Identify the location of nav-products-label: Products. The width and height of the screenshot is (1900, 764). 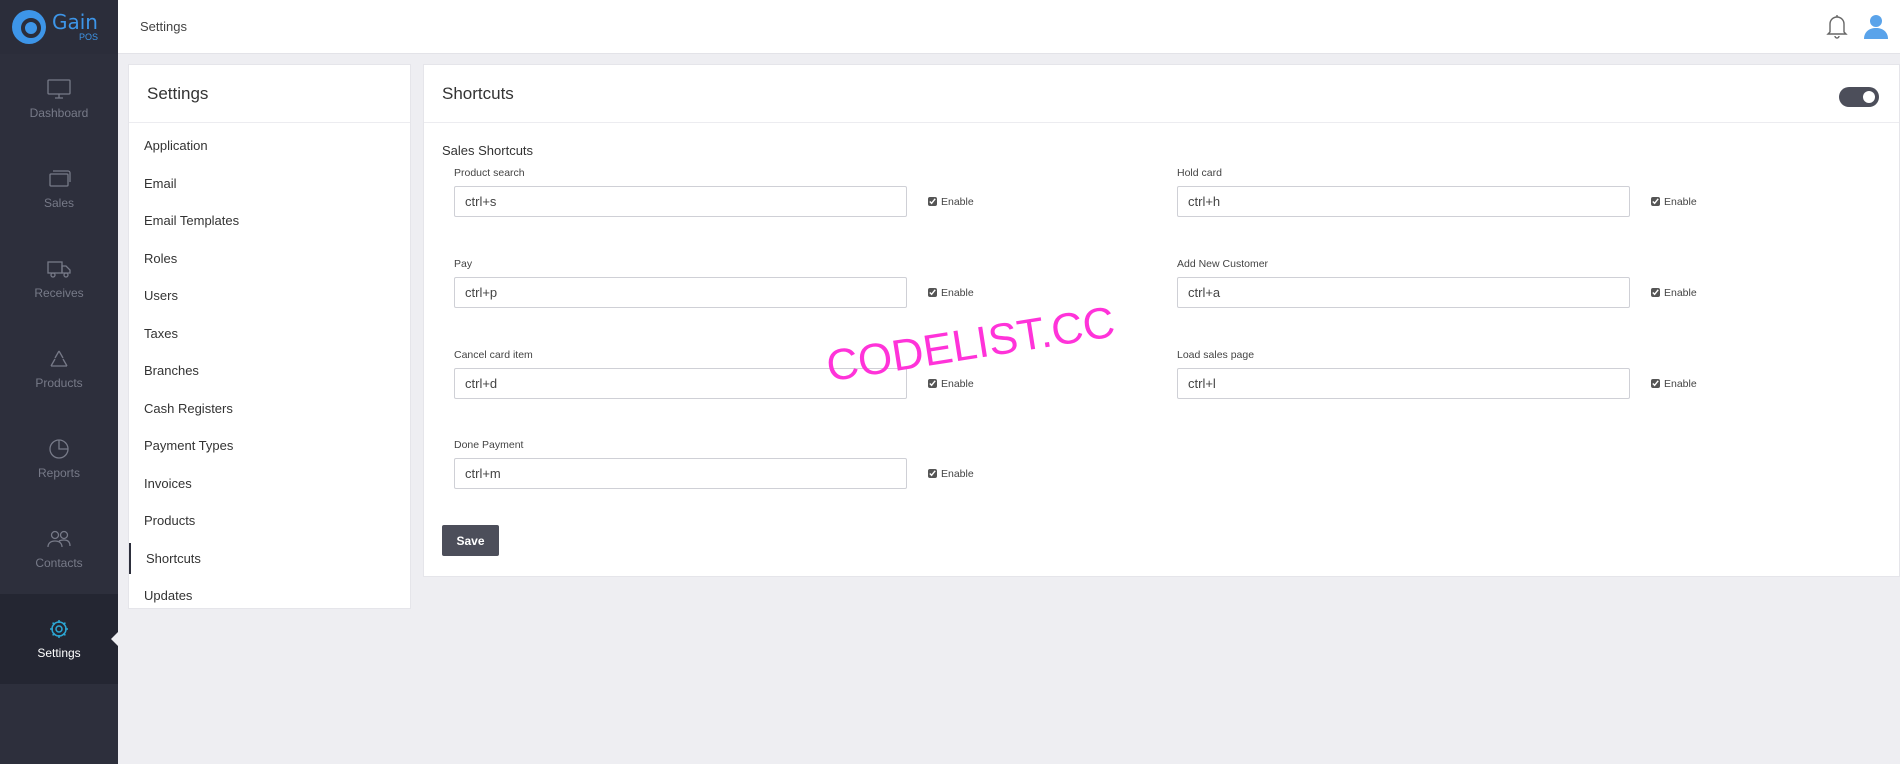
(59, 383).